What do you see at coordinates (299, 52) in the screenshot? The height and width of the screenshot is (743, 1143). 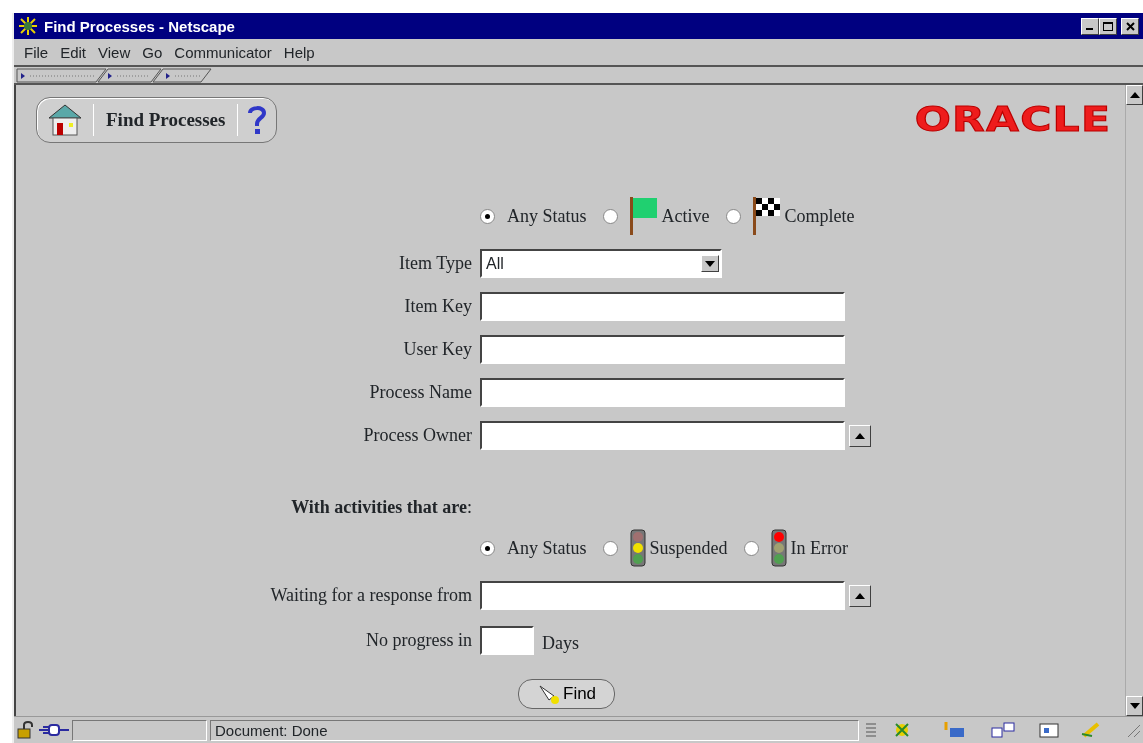 I see `menu-item: Help` at bounding box center [299, 52].